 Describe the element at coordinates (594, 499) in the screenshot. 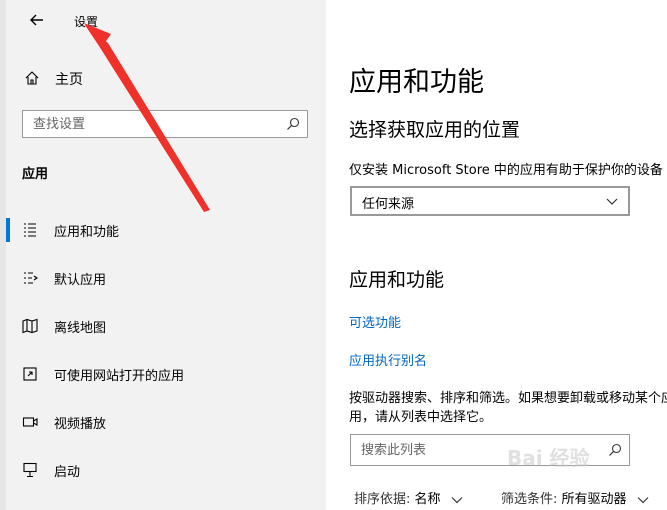

I see `filter-value: 所有驱动器` at that location.